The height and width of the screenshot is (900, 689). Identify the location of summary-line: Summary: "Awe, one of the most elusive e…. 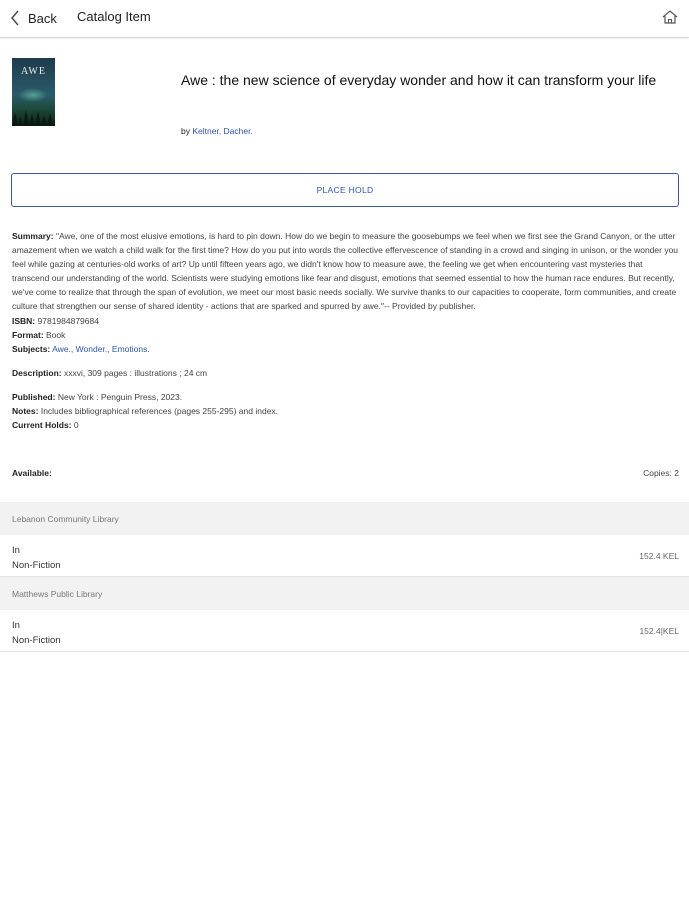
(346, 271).